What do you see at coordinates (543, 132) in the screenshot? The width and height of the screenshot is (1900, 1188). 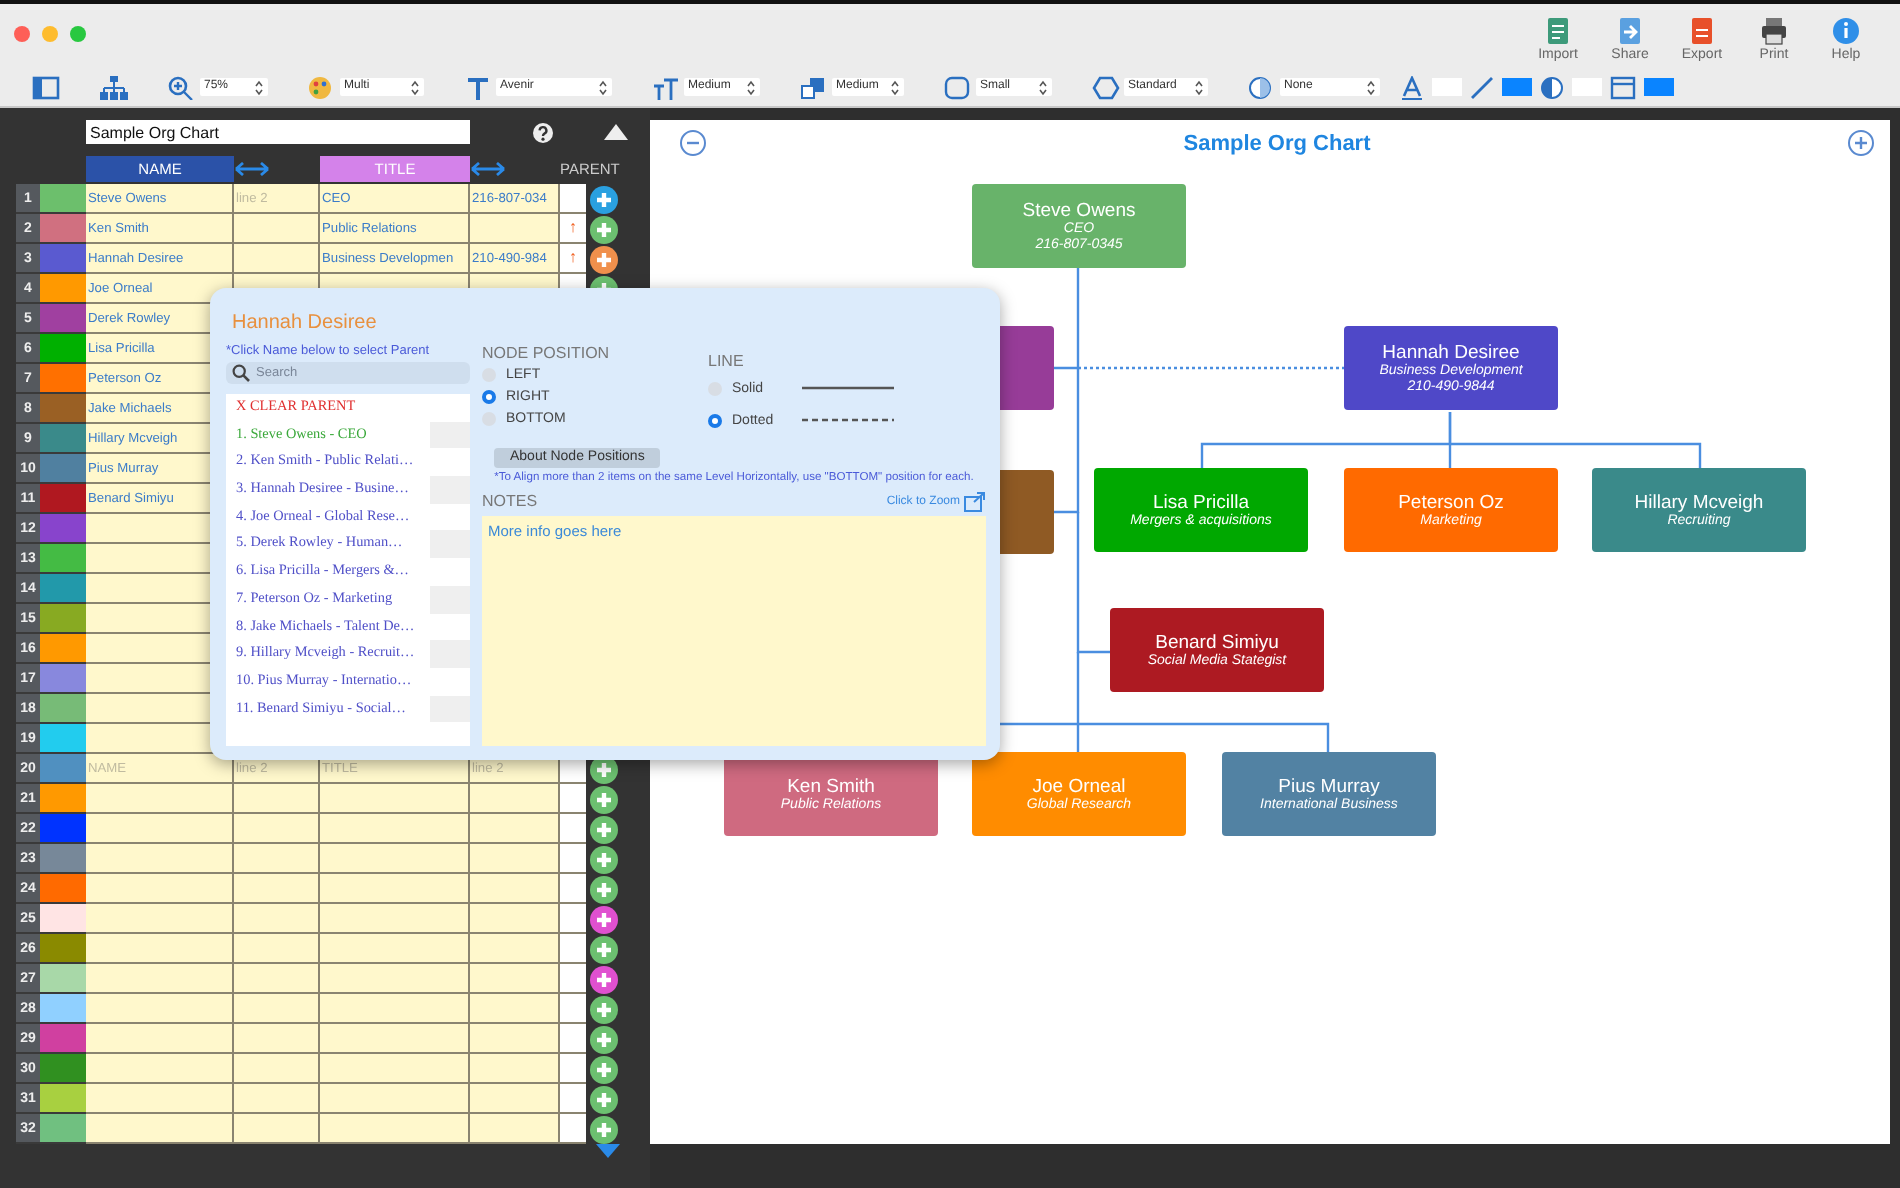 I see `help-icon` at bounding box center [543, 132].